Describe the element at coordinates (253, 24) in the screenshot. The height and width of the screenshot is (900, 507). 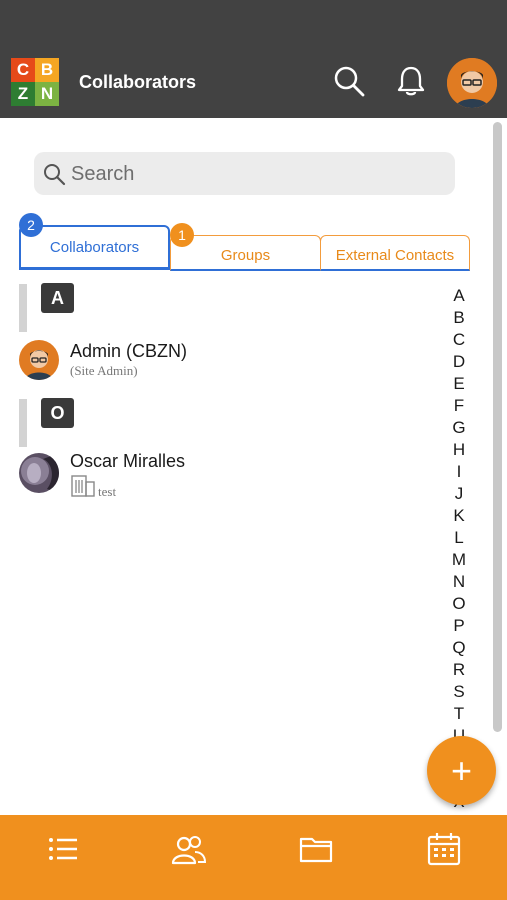
I see `status-bar` at that location.